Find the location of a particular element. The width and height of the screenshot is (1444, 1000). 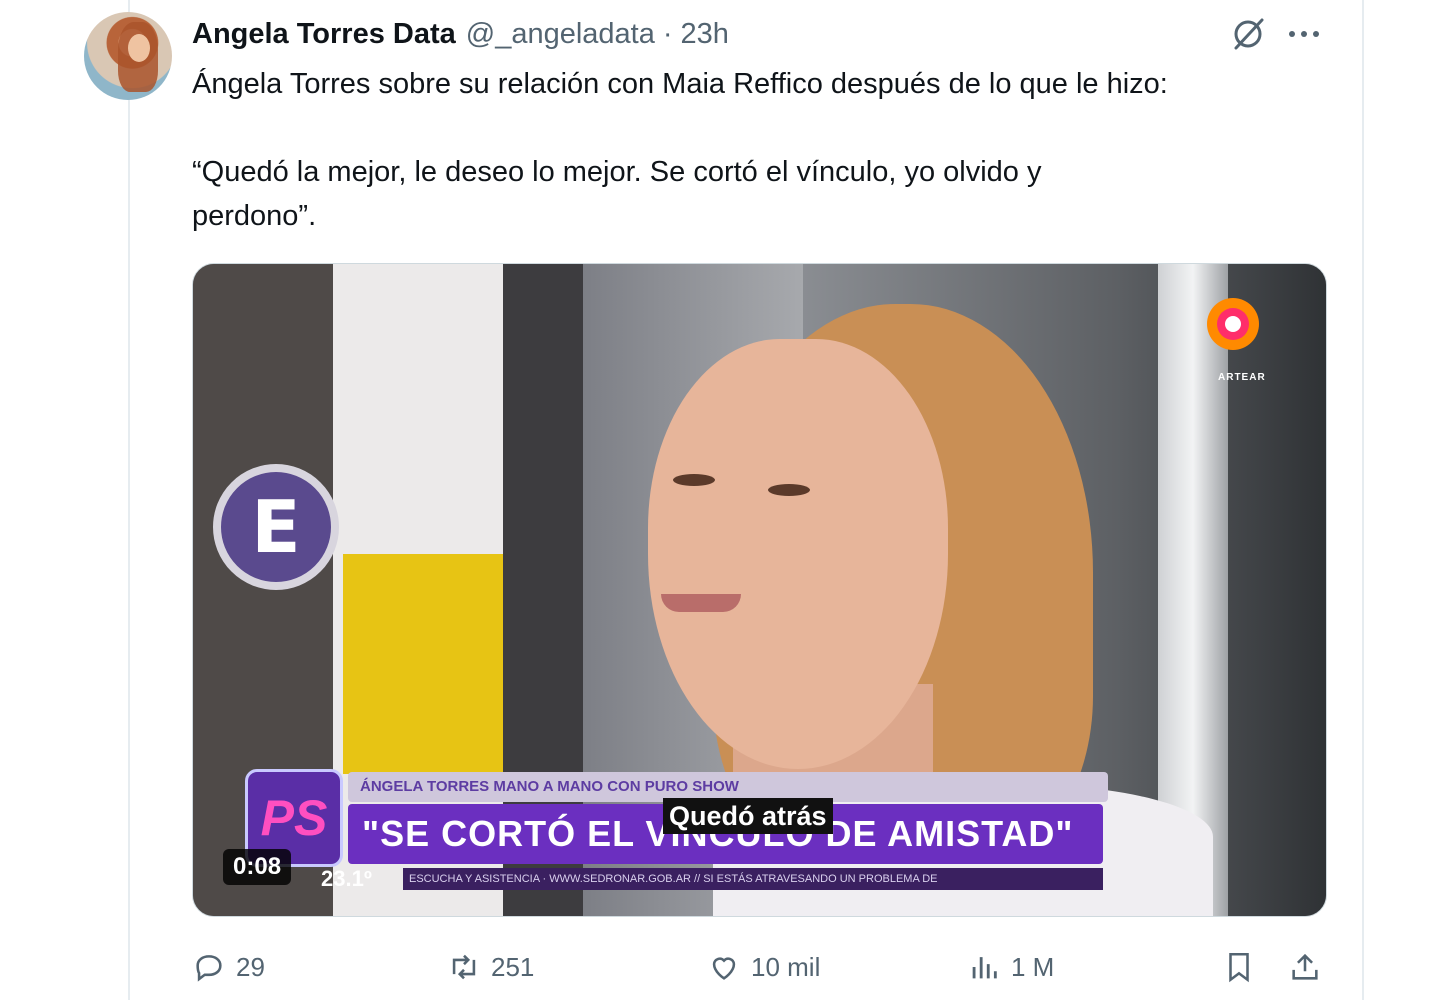

display-name: Angela Torres Data is located at coordinates (324, 34).